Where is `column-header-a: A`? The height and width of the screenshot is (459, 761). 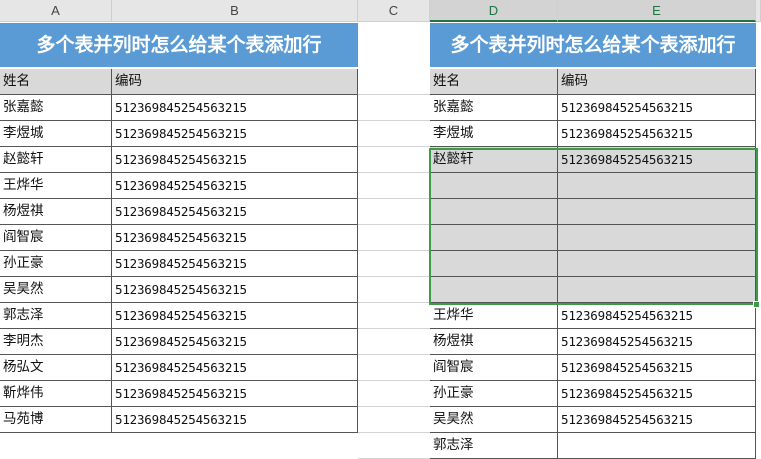 column-header-a: A is located at coordinates (56, 11).